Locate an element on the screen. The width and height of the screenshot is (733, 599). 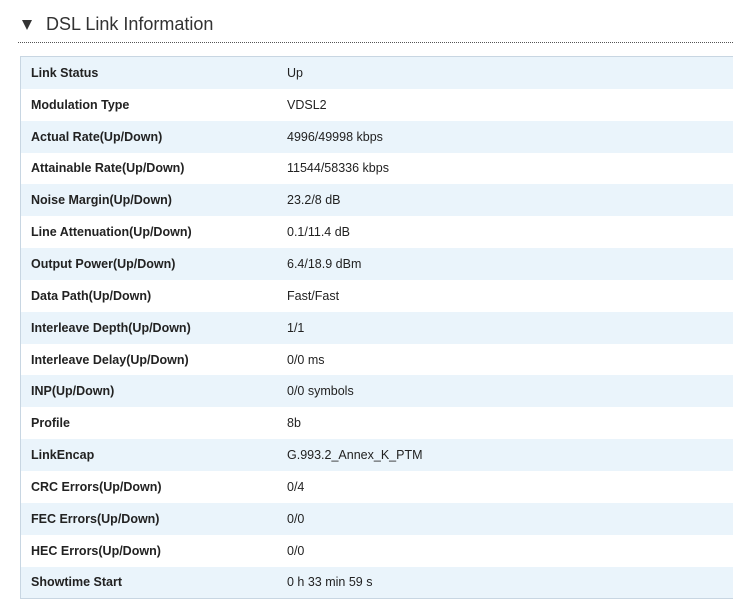
row-label: Data Path(Up/Down) is located at coordinates (91, 295).